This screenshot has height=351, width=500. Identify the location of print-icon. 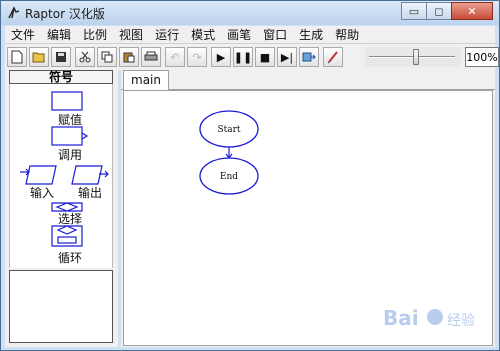
(151, 57).